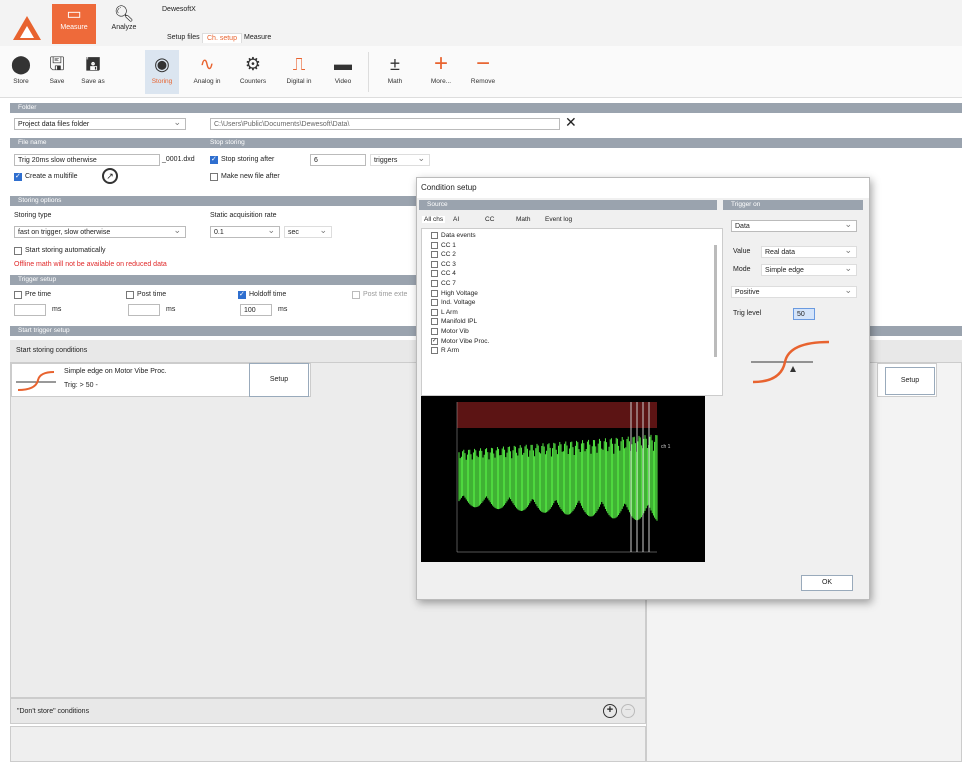  Describe the element at coordinates (809, 270) in the screenshot. I see `mode-select: Simple edge` at that location.